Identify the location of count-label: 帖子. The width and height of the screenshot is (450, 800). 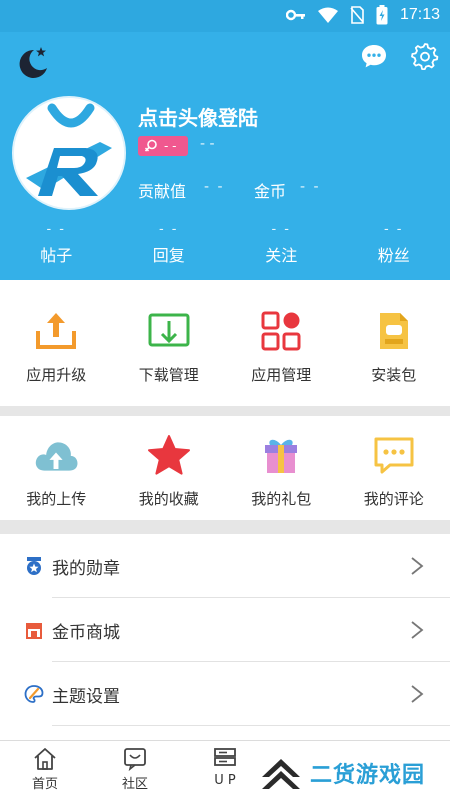
(56, 255).